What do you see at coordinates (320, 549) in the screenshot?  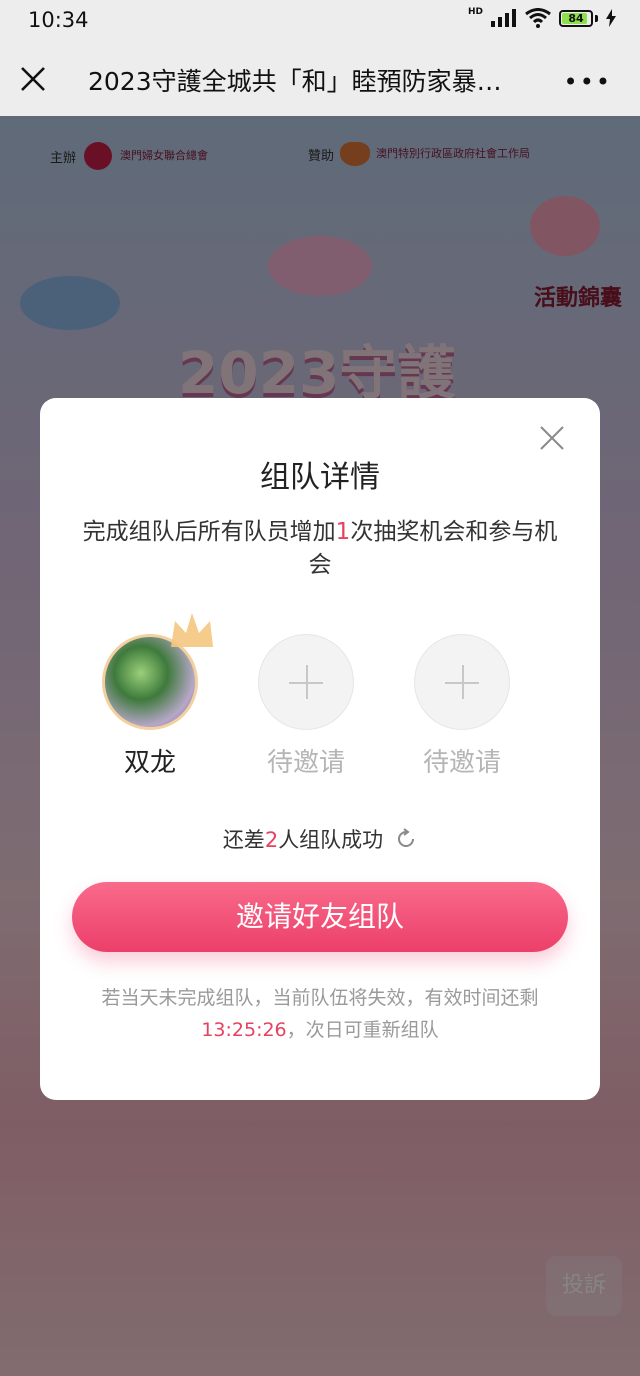 I see `dialog-description: 完成组队后所有队员增加1次抽奖机会和参与机会` at bounding box center [320, 549].